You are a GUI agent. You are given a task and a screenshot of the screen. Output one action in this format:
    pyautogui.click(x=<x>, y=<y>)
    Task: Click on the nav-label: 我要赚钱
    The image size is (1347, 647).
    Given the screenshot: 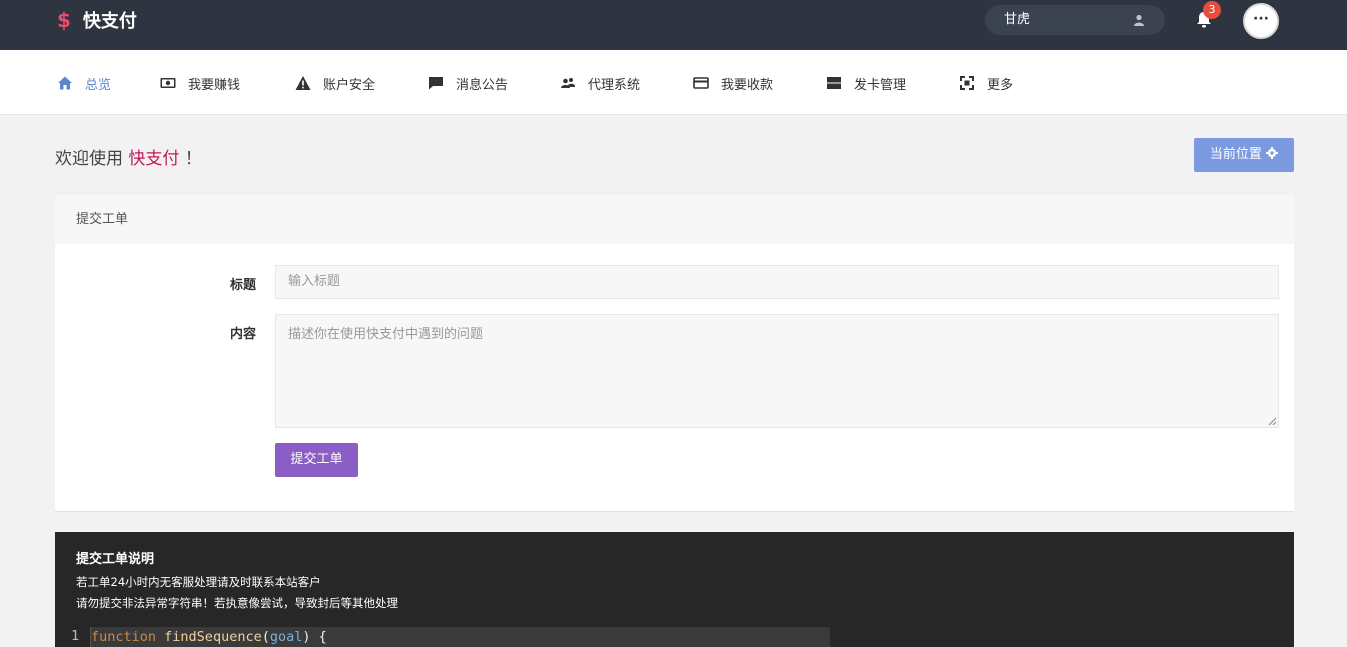 What is the action you would take?
    pyautogui.click(x=214, y=85)
    